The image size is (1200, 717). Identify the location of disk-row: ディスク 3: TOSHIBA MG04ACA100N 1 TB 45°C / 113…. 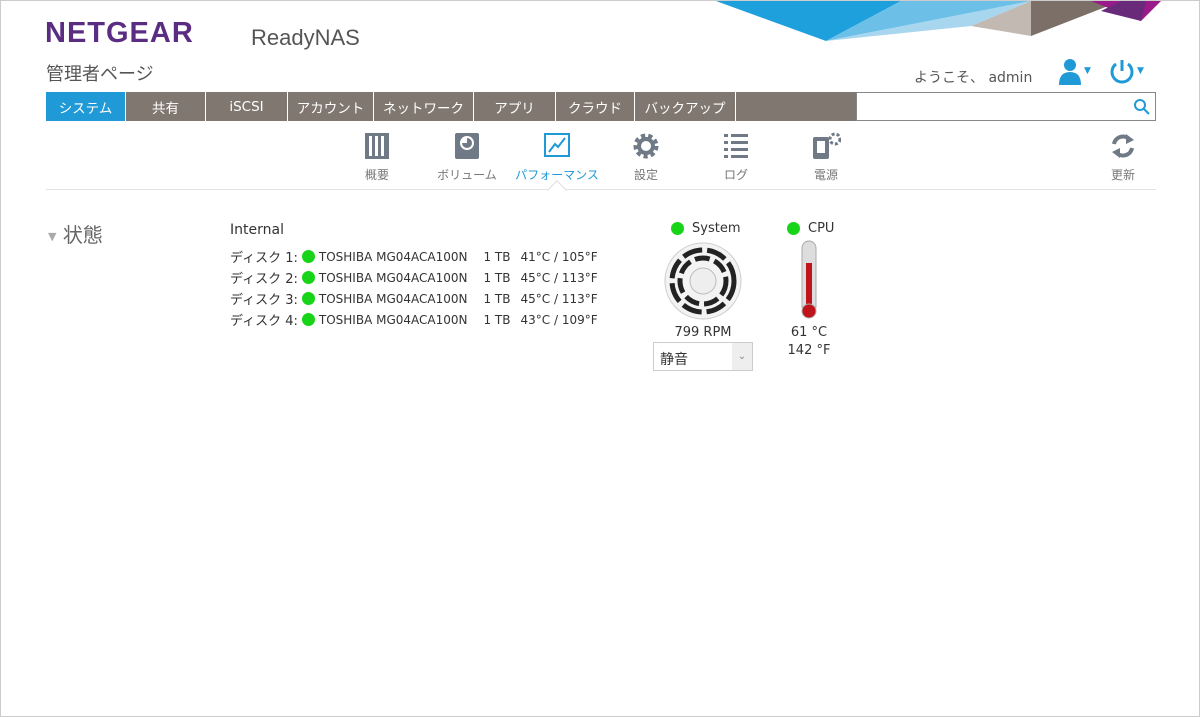
(414, 299).